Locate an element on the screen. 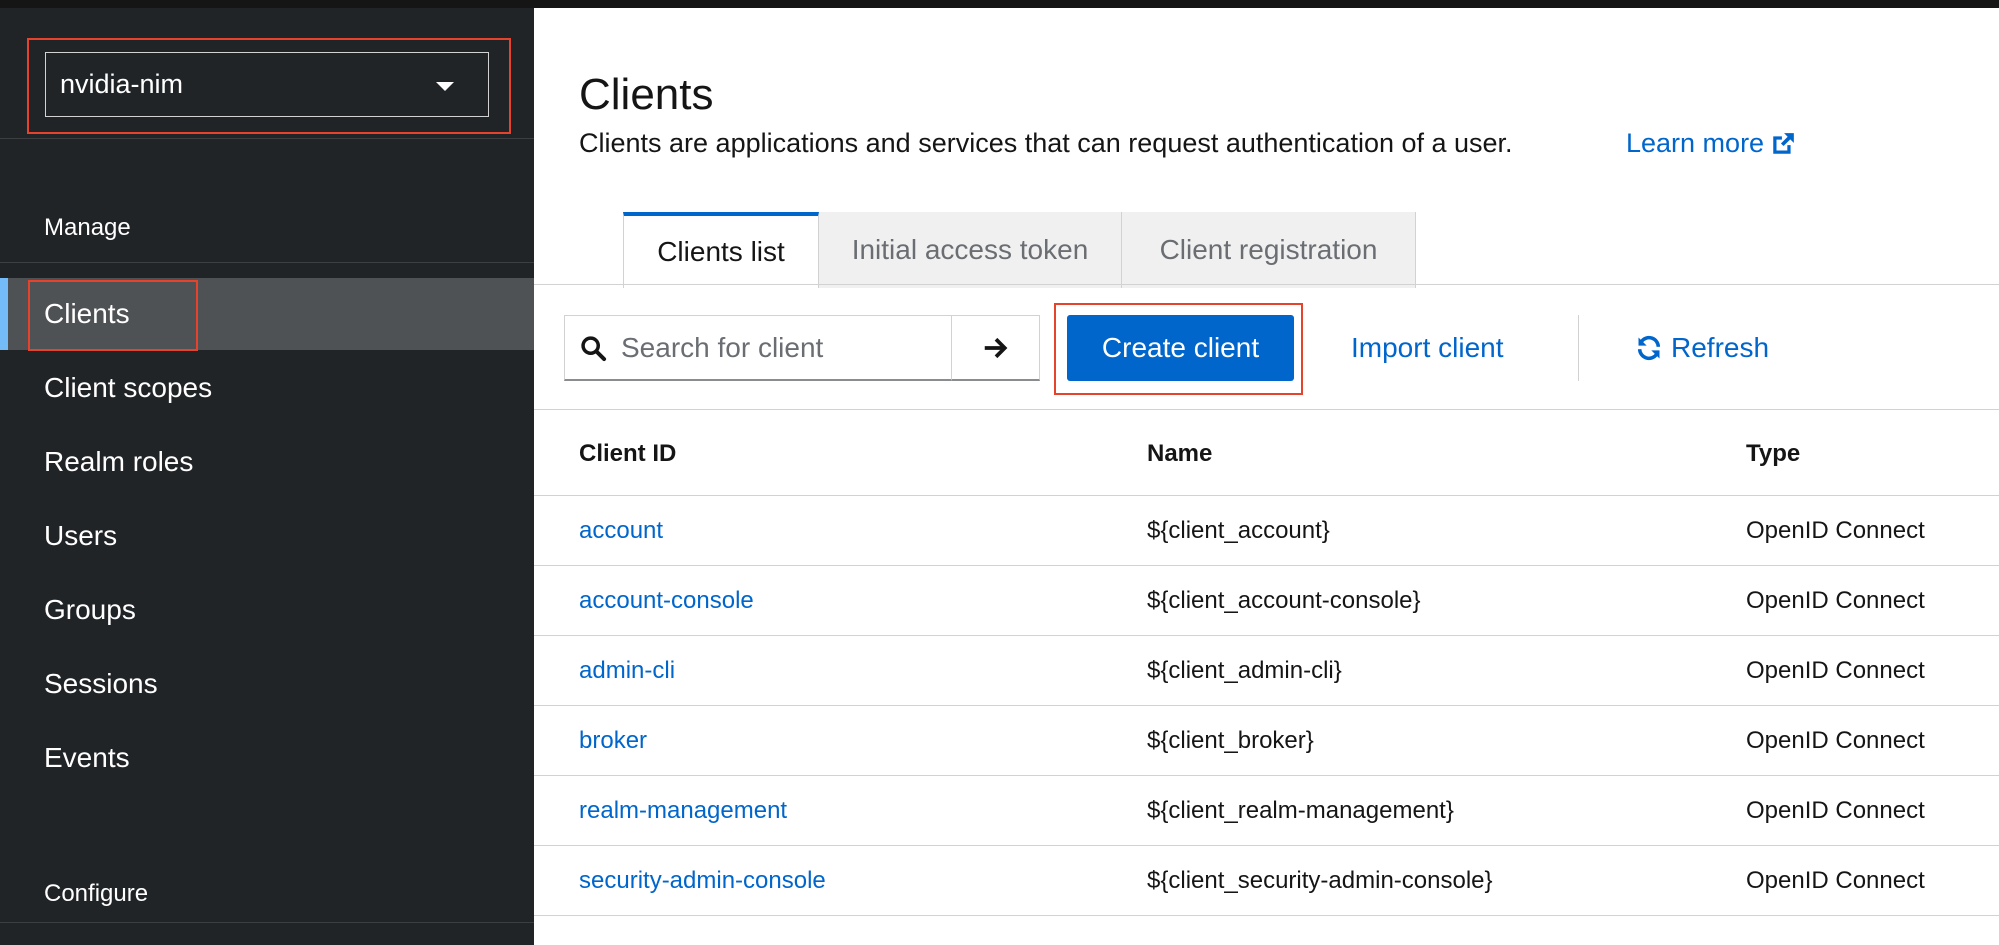 The image size is (1999, 945). client-name: ${client_broker} is located at coordinates (1230, 740).